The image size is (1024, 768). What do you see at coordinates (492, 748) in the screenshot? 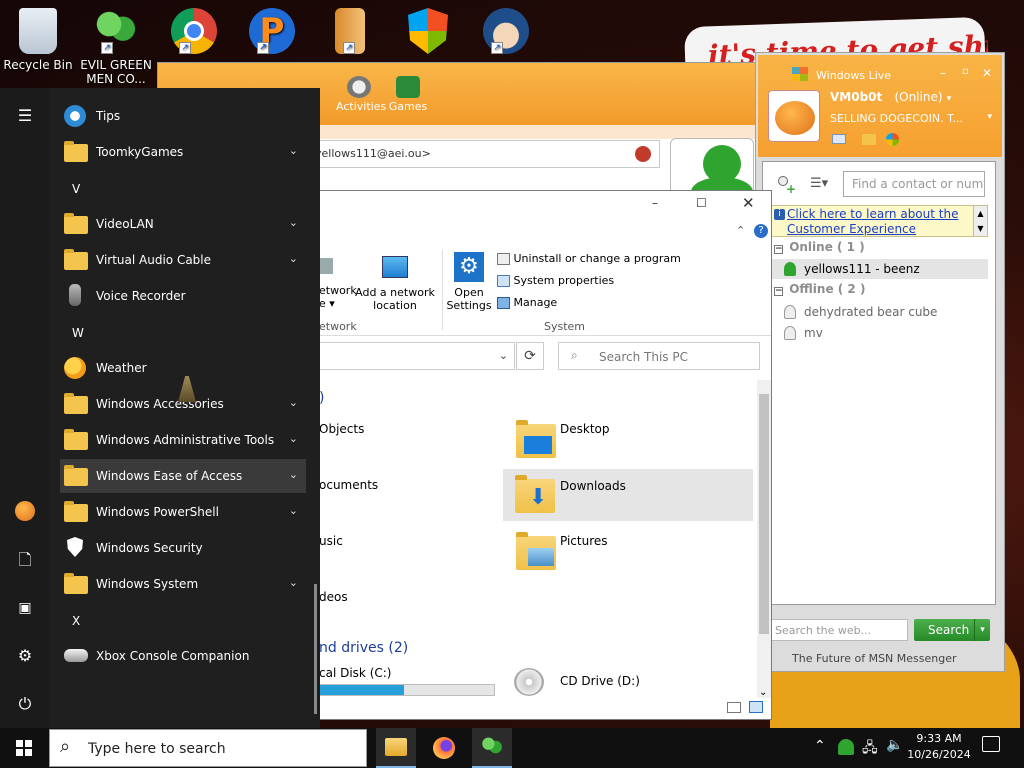
I see `taskbar-messenger` at bounding box center [492, 748].